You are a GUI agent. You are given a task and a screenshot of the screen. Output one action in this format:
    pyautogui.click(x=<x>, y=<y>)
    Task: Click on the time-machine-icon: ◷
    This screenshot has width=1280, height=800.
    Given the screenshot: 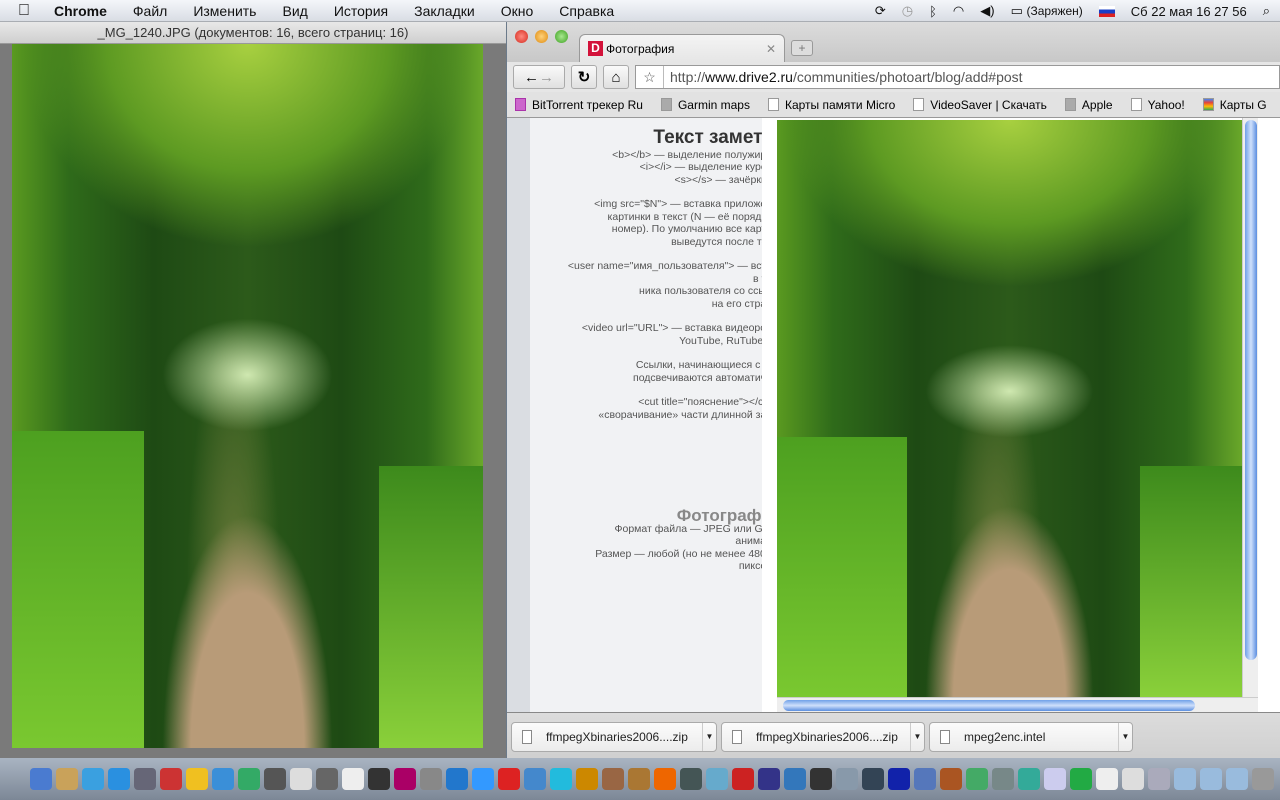 What is the action you would take?
    pyautogui.click(x=907, y=11)
    